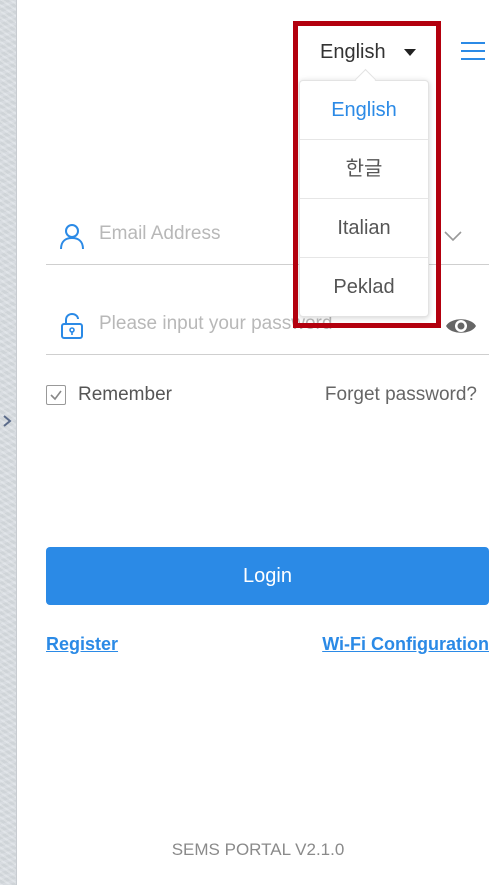 Image resolution: width=498 pixels, height=885 pixels. What do you see at coordinates (258, 849) in the screenshot?
I see `version-label: SEMS PORTAL V2.1.0` at bounding box center [258, 849].